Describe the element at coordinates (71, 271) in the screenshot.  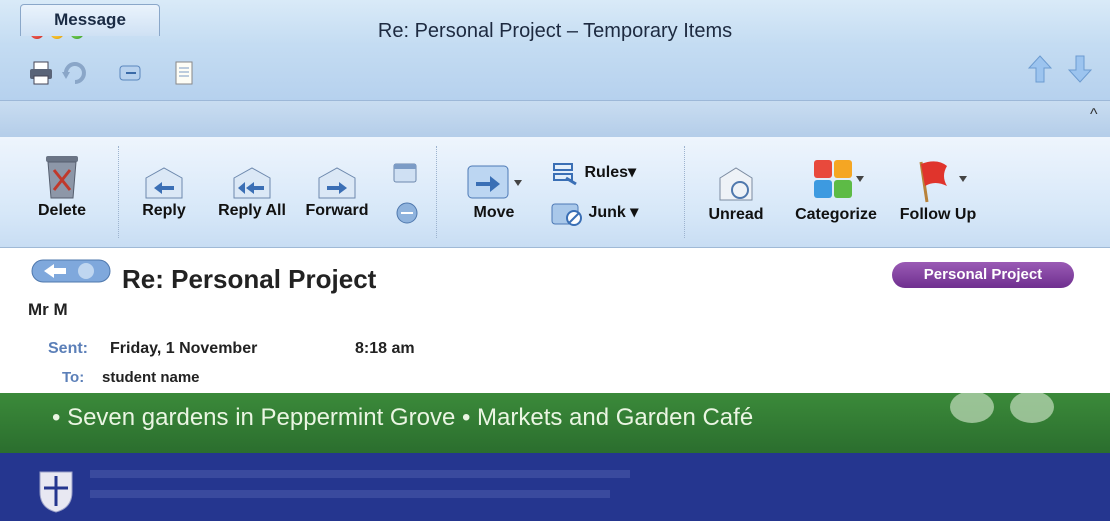
I see `replied-status-icon` at that location.